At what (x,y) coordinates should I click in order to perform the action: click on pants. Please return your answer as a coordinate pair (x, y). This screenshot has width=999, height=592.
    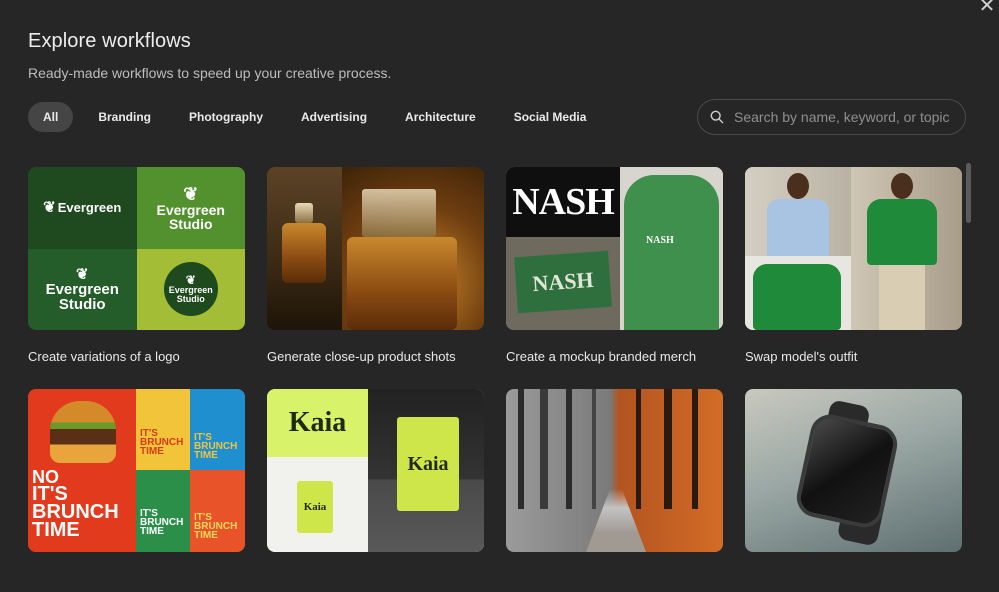
    Looking at the image, I should click on (902, 297).